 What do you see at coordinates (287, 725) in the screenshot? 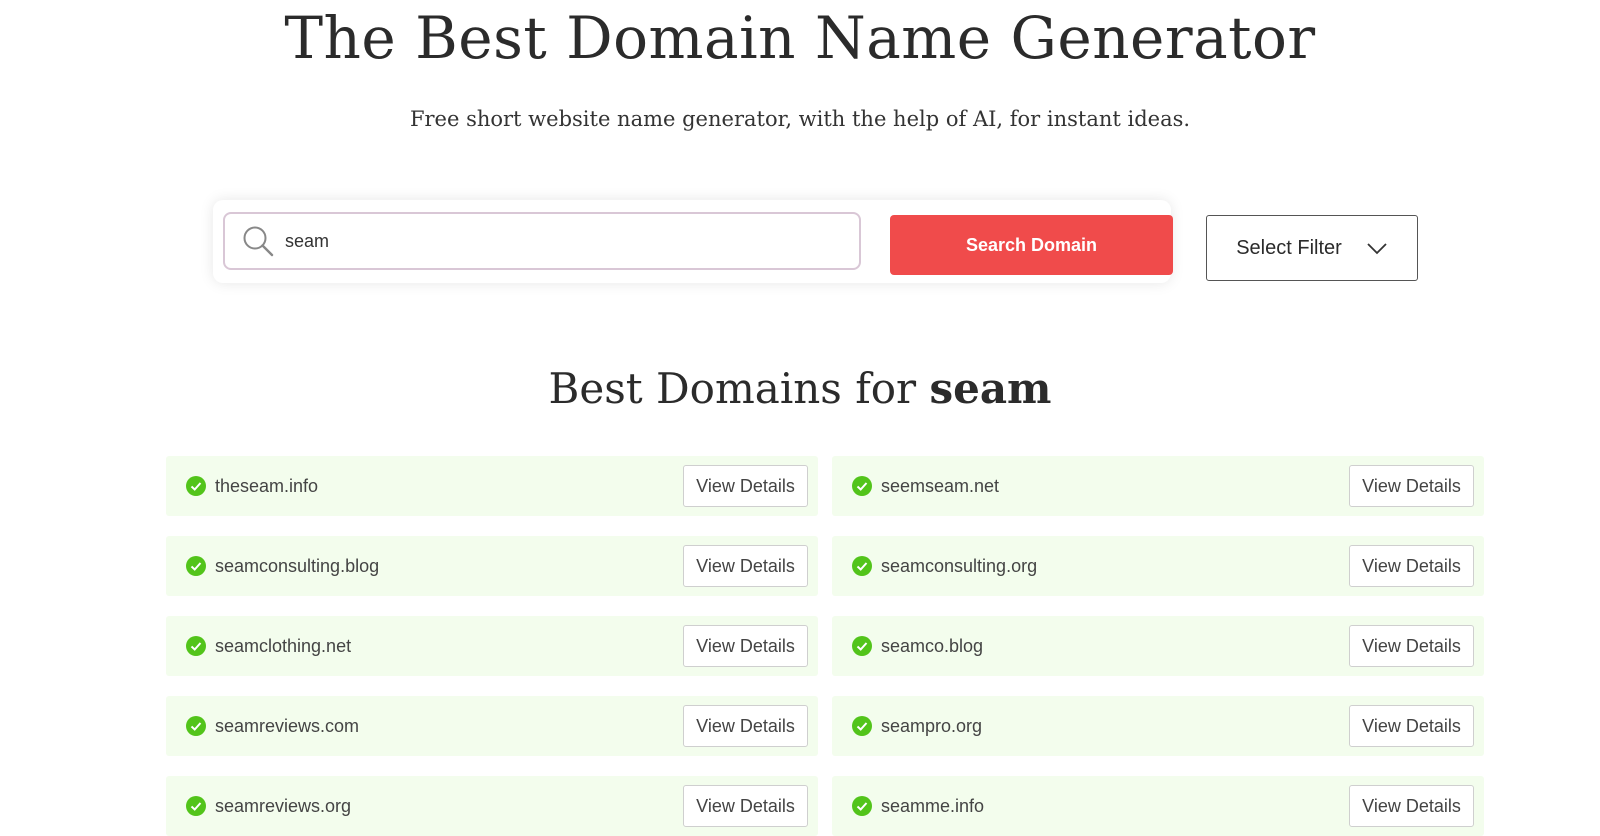
I see `domain-name: seamreviews.com` at bounding box center [287, 725].